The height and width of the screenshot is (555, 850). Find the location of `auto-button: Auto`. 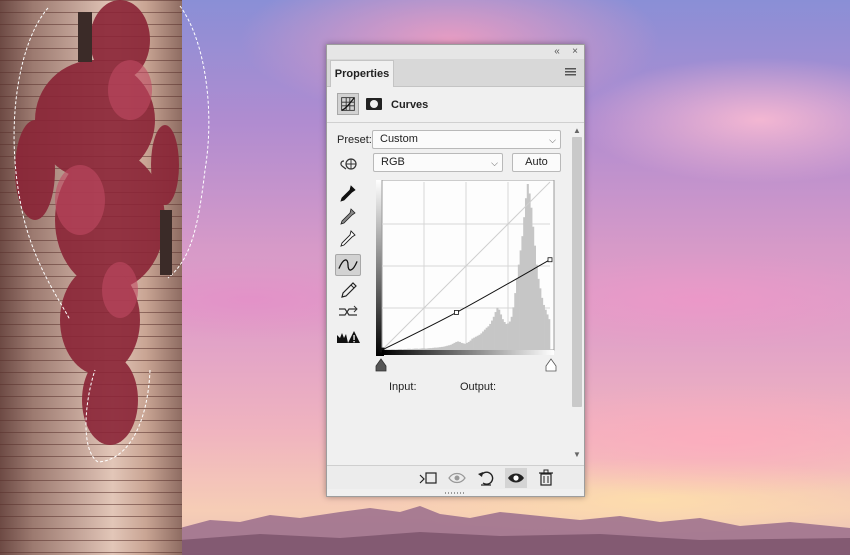

auto-button: Auto is located at coordinates (536, 162).